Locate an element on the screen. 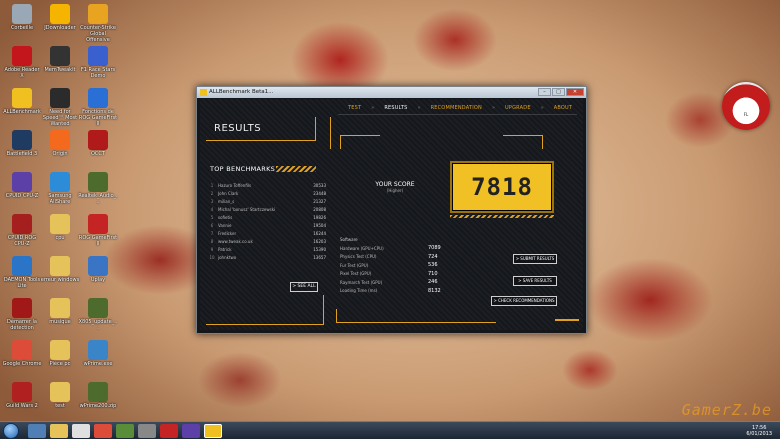 The image size is (780, 439). desktop-icon: CPUID ROG CPU-Z is located at coordinates (22, 232).